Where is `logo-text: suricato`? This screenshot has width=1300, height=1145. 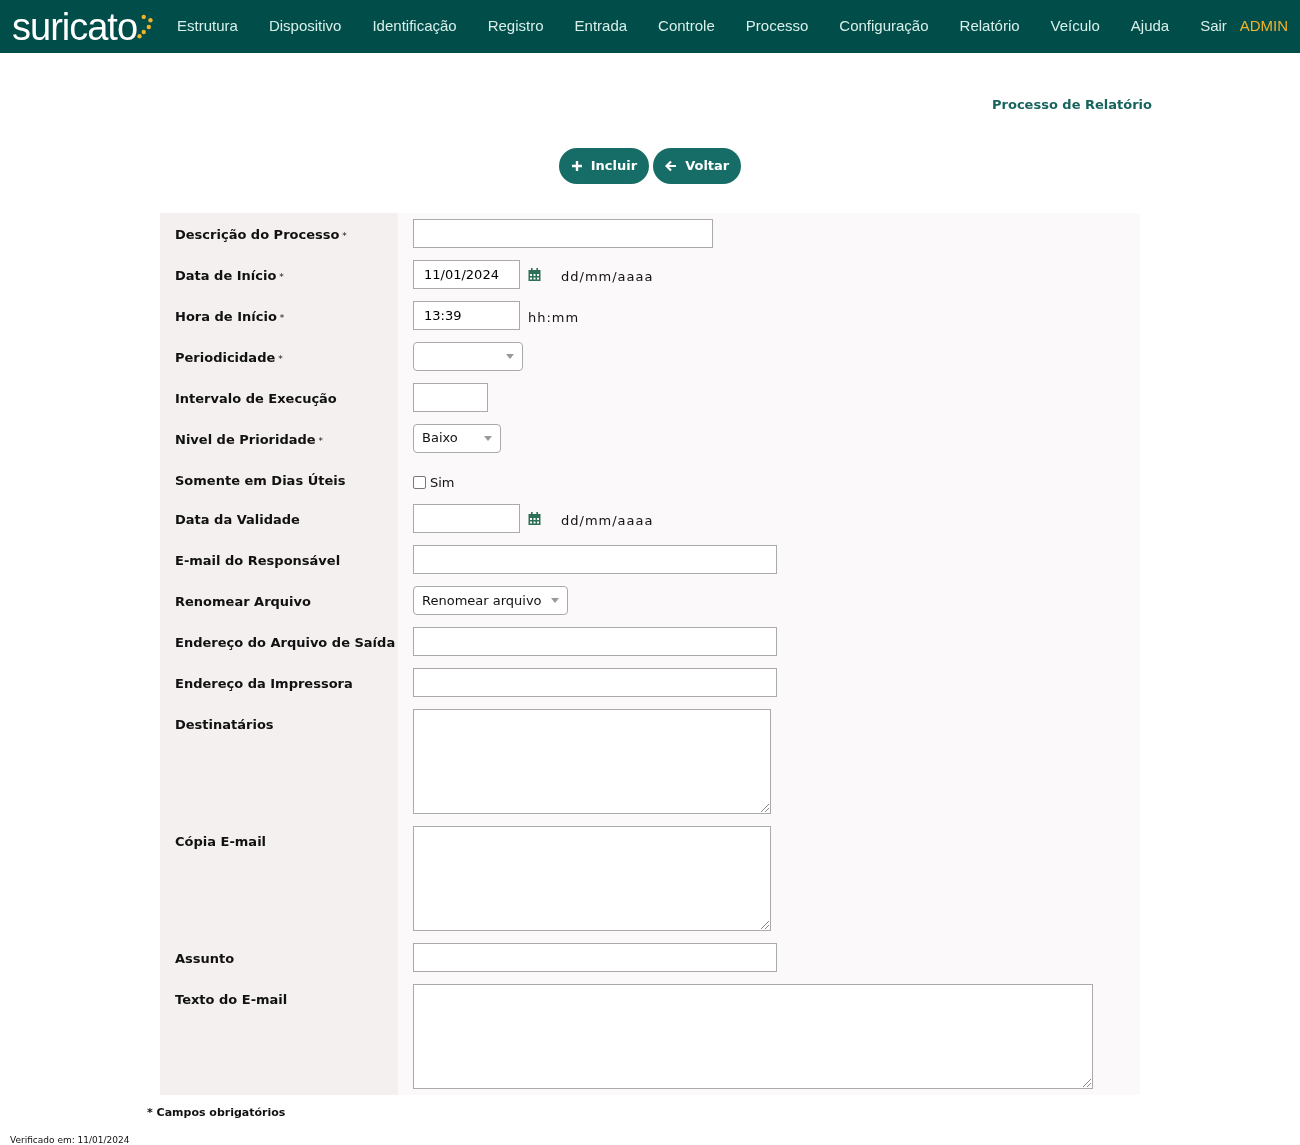 logo-text: suricato is located at coordinates (75, 26).